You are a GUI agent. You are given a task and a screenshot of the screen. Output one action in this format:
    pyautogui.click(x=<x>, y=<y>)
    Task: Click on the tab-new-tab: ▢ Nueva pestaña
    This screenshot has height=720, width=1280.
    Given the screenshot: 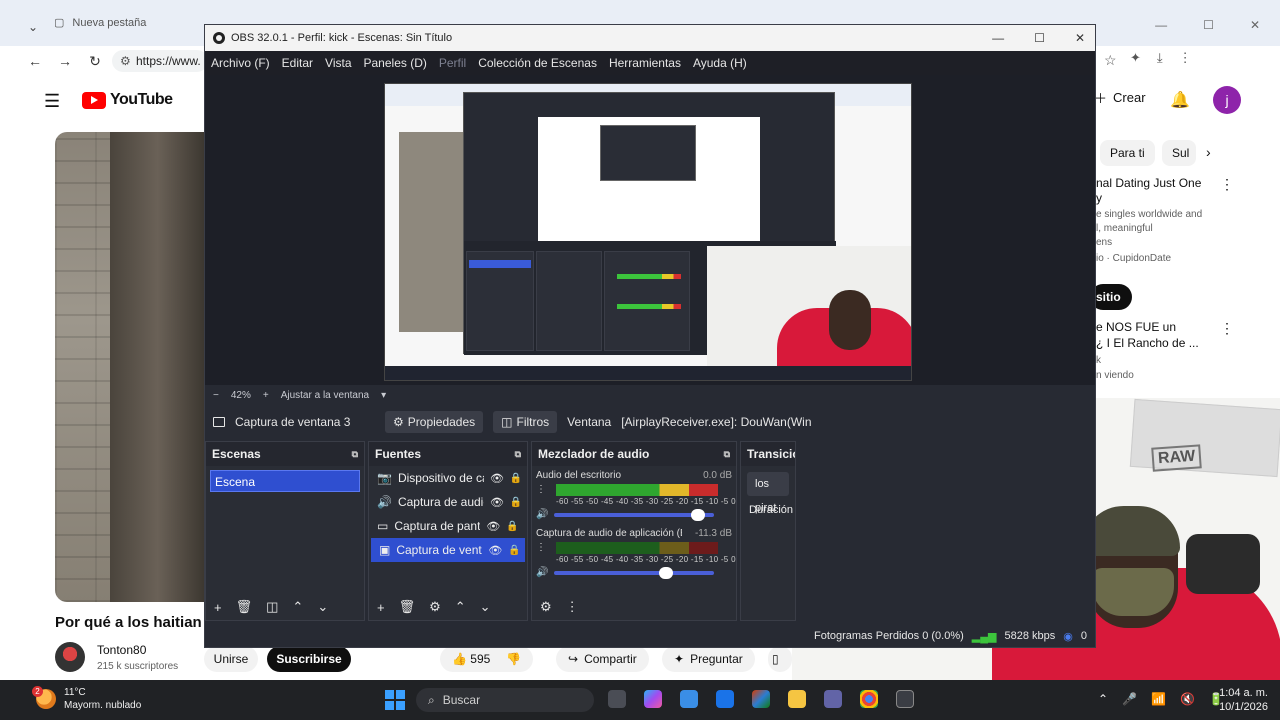 What is the action you would take?
    pyautogui.click(x=100, y=23)
    